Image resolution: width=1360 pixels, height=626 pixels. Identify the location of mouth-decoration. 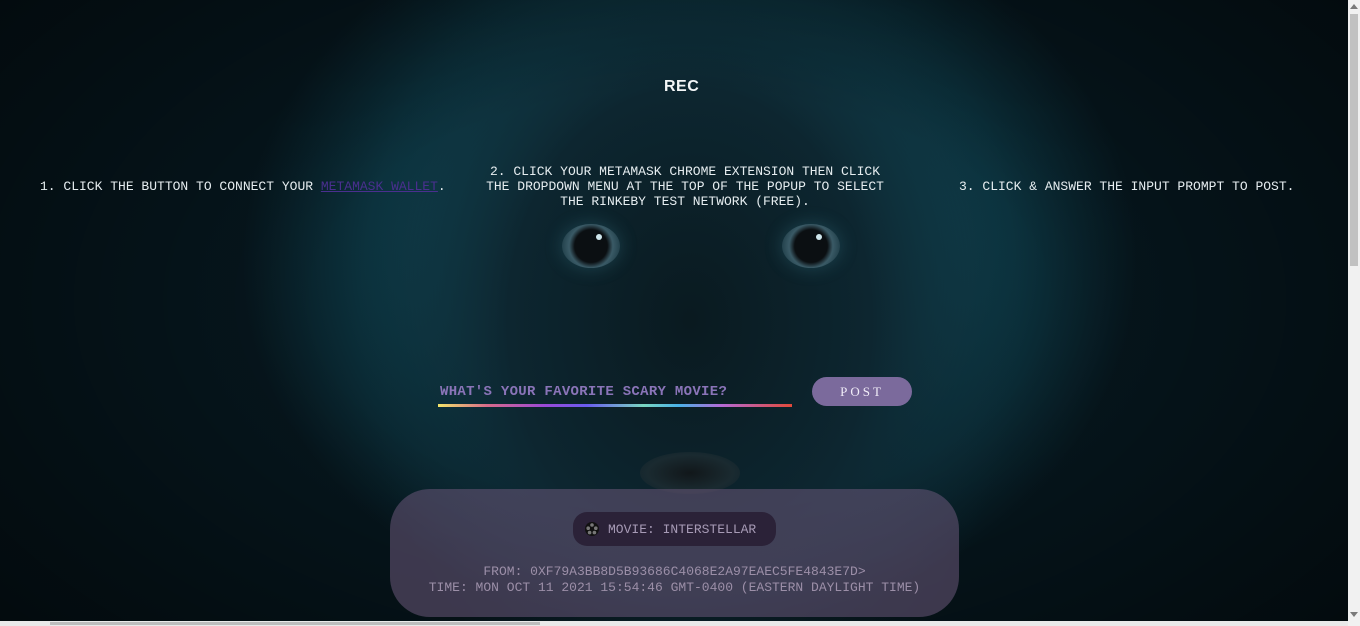
(690, 473).